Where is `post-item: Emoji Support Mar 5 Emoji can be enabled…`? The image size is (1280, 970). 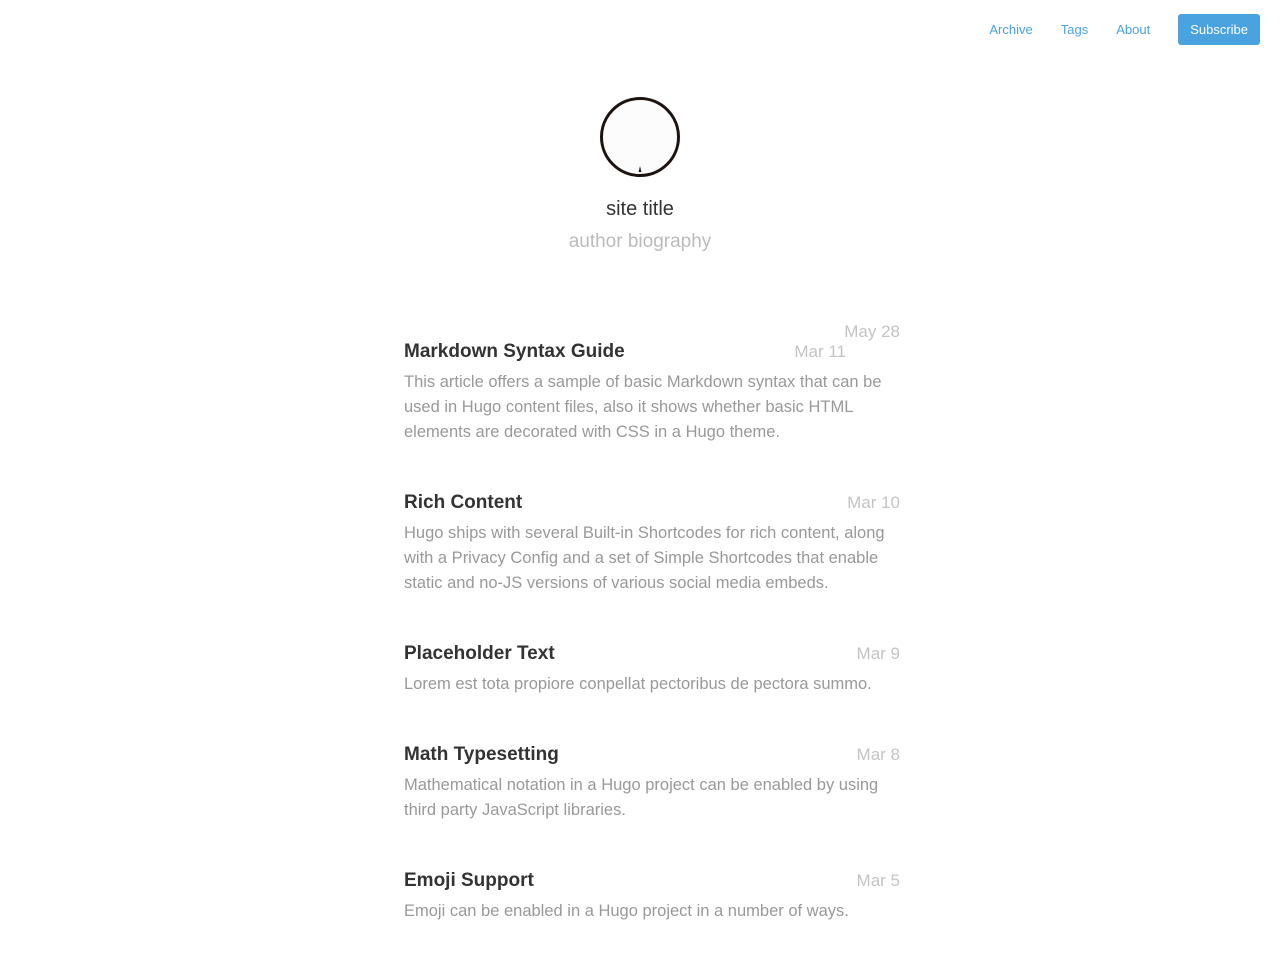 post-item: Emoji Support Mar 5 Emoji can be enabled… is located at coordinates (652, 896).